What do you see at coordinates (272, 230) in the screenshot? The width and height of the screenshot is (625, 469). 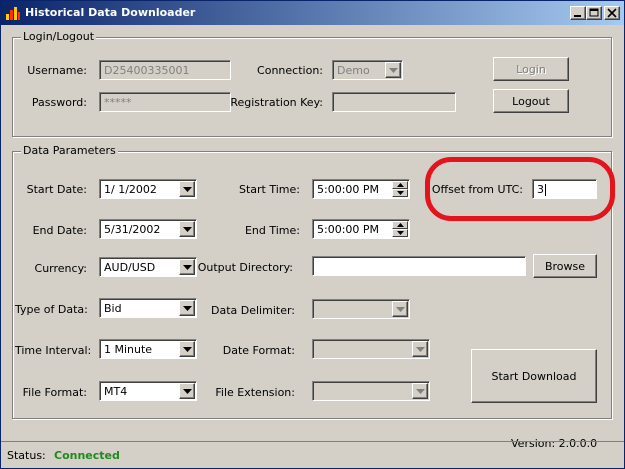 I see `end-time-label: End Time:` at bounding box center [272, 230].